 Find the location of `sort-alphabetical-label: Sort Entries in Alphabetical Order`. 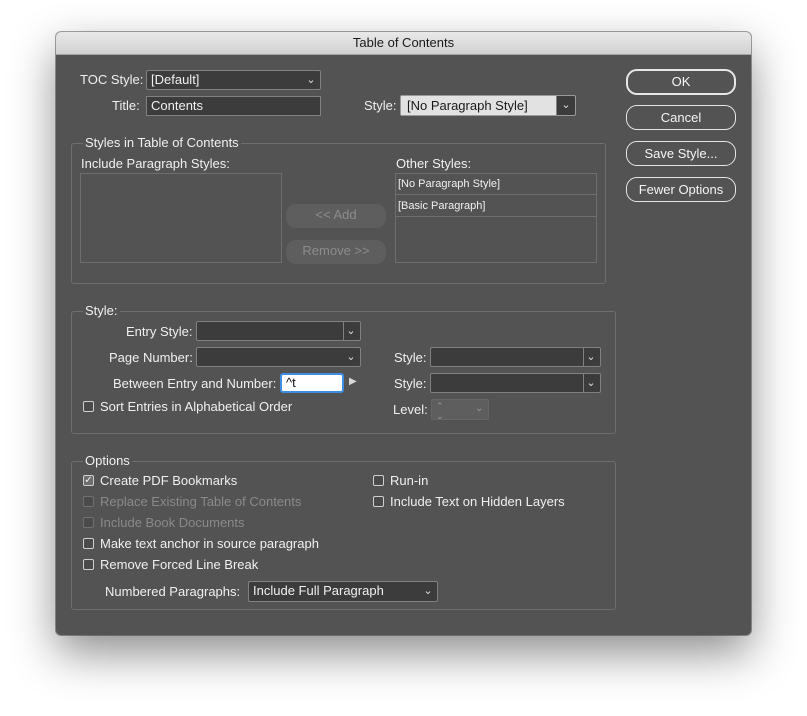

sort-alphabetical-label: Sort Entries in Alphabetical Order is located at coordinates (196, 406).